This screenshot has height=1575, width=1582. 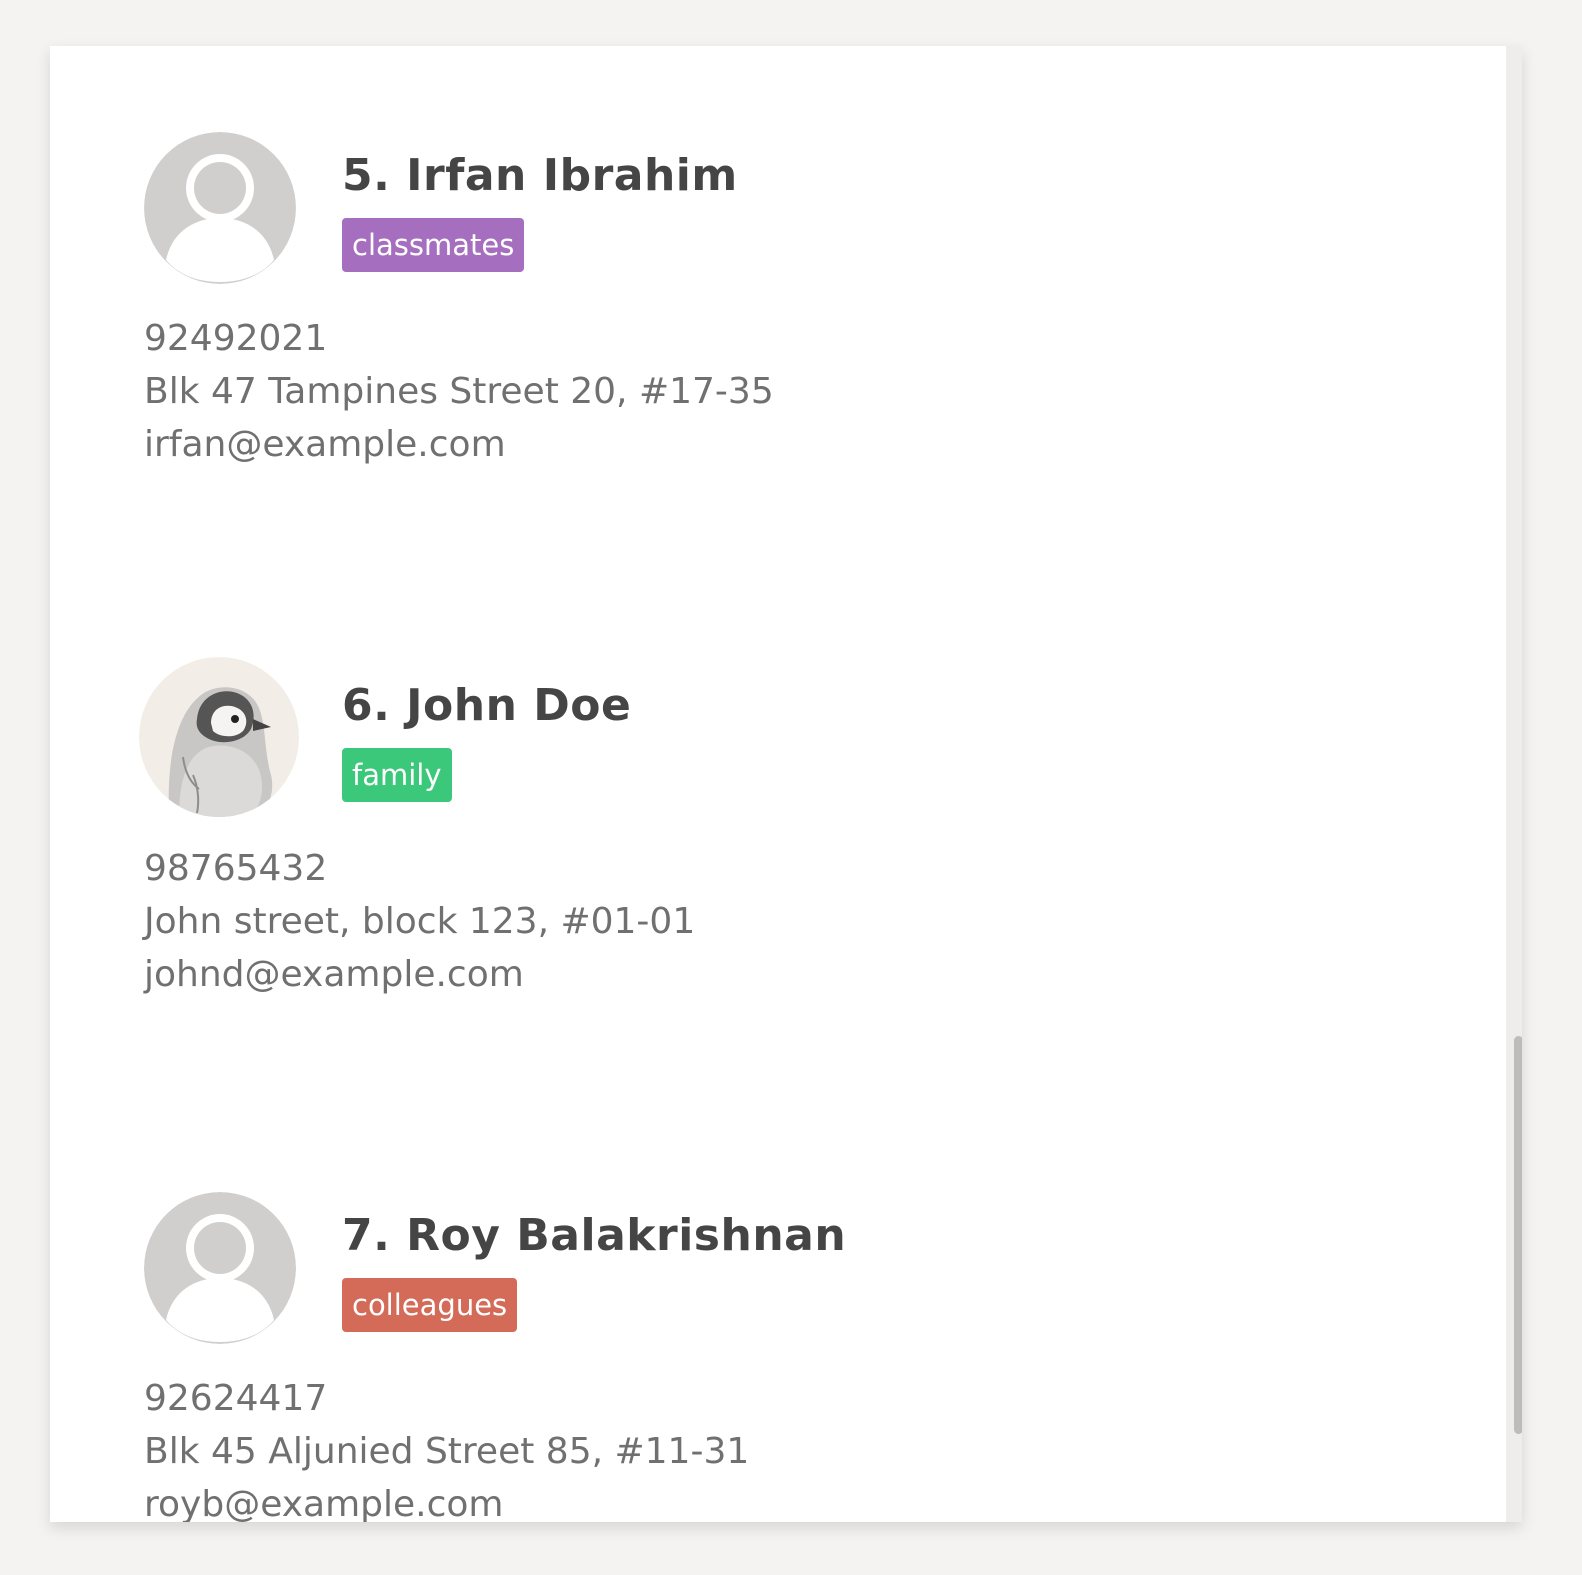 What do you see at coordinates (594, 1235) in the screenshot?
I see `contact-name: 7. Roy Balakrishnan` at bounding box center [594, 1235].